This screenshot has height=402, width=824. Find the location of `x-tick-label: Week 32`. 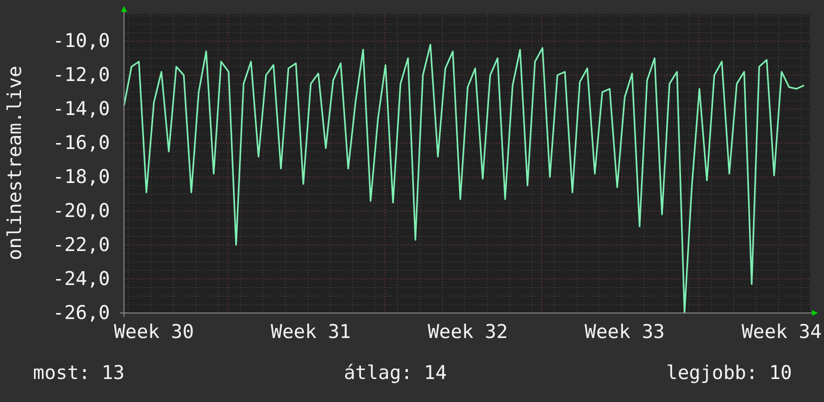

x-tick-label: Week 32 is located at coordinates (468, 332).